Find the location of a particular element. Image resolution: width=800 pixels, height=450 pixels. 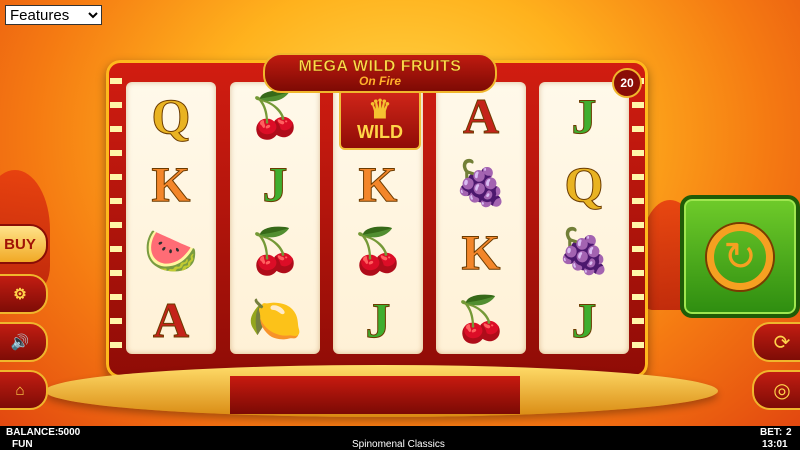

sound-button: 🔊 is located at coordinates (24, 342).